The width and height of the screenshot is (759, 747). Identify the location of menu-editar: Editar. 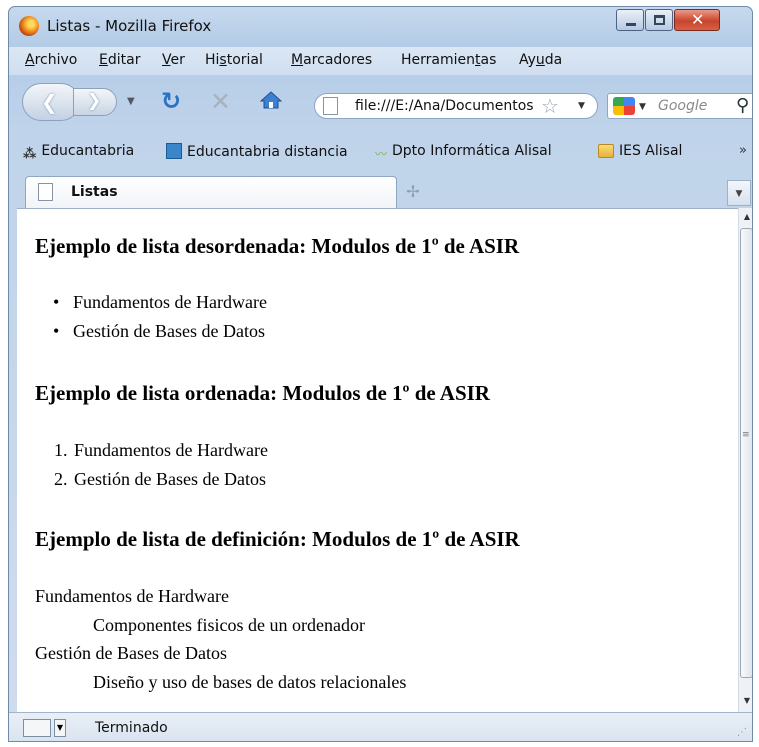
(119, 60).